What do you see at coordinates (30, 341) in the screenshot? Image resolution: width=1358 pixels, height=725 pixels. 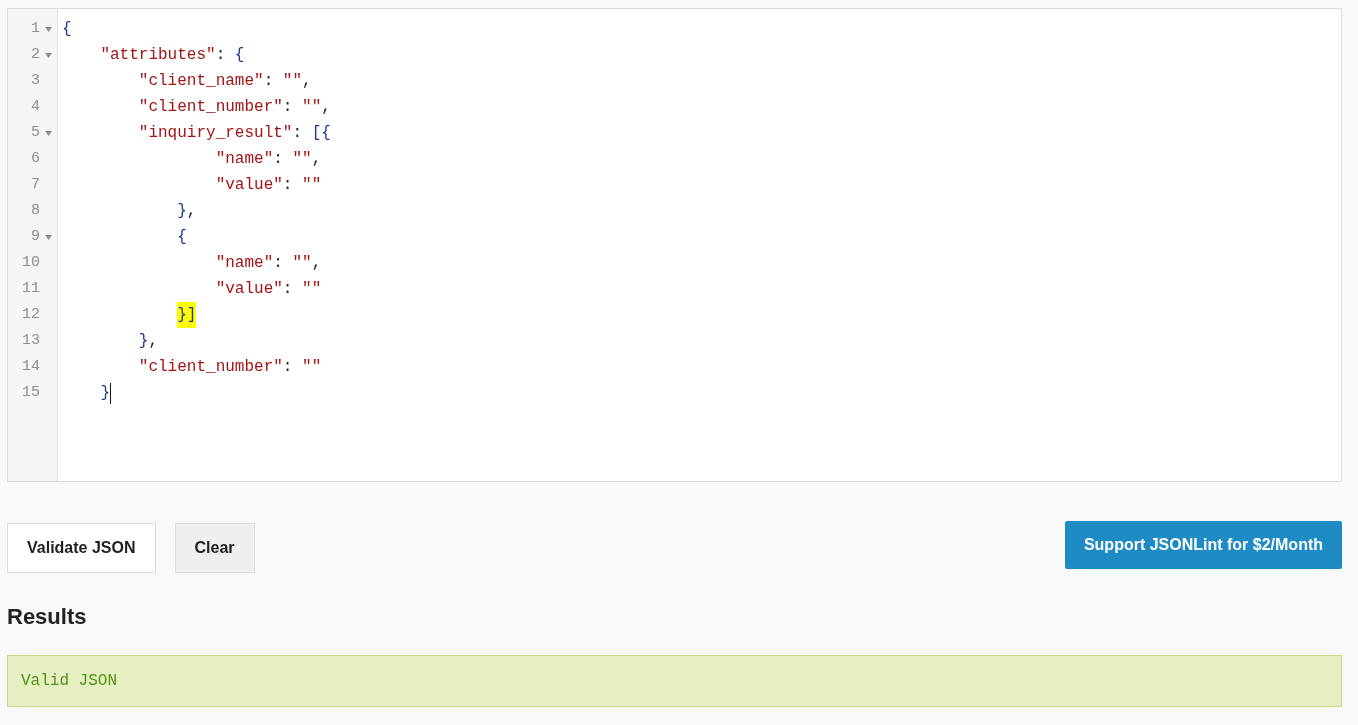 I see `line-number: 13` at bounding box center [30, 341].